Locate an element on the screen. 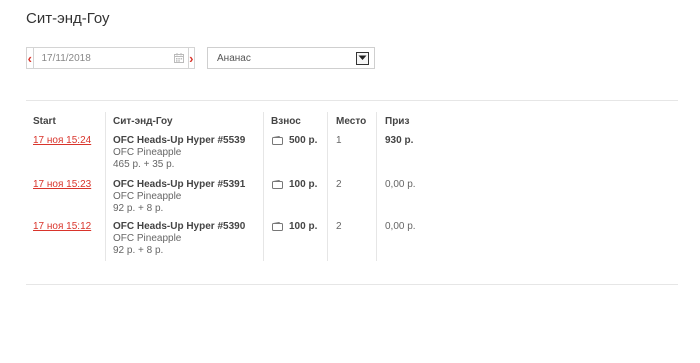  chevron-right-icon: › is located at coordinates (191, 58).